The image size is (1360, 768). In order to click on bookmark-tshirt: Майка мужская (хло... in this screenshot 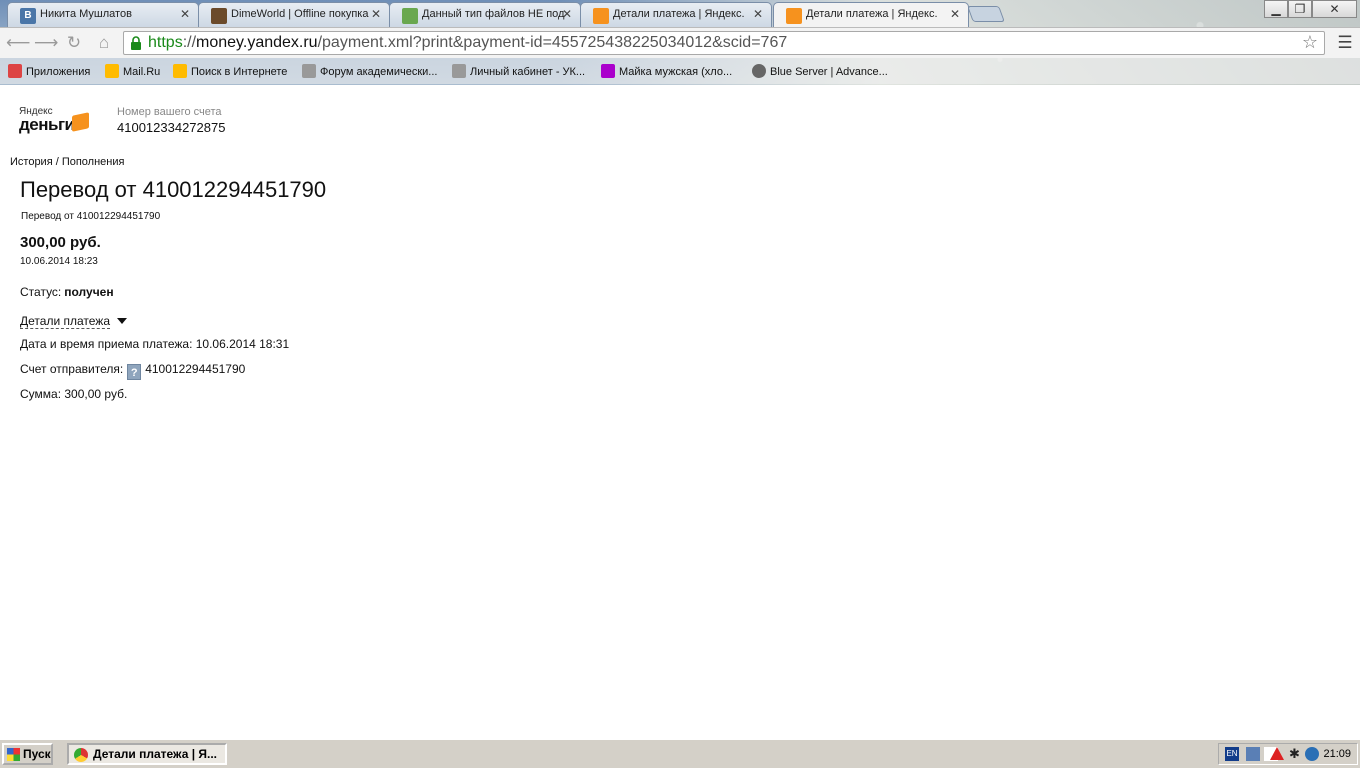, I will do `click(666, 71)`.